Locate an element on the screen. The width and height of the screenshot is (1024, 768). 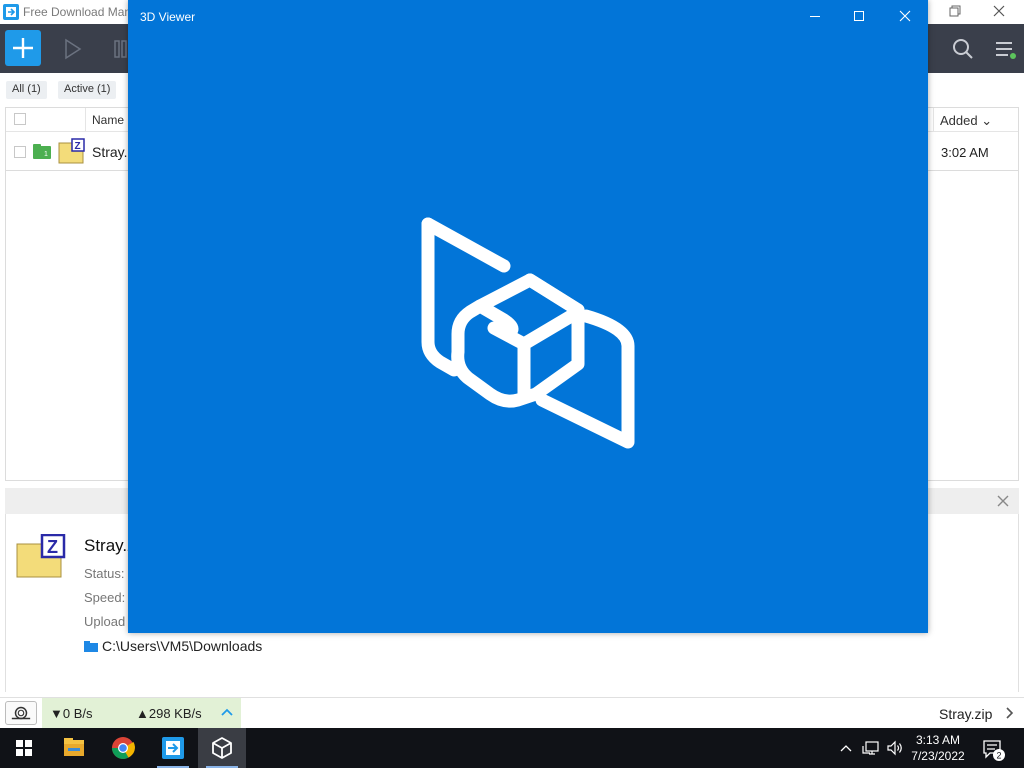
close-button is located at coordinates (905, 16).